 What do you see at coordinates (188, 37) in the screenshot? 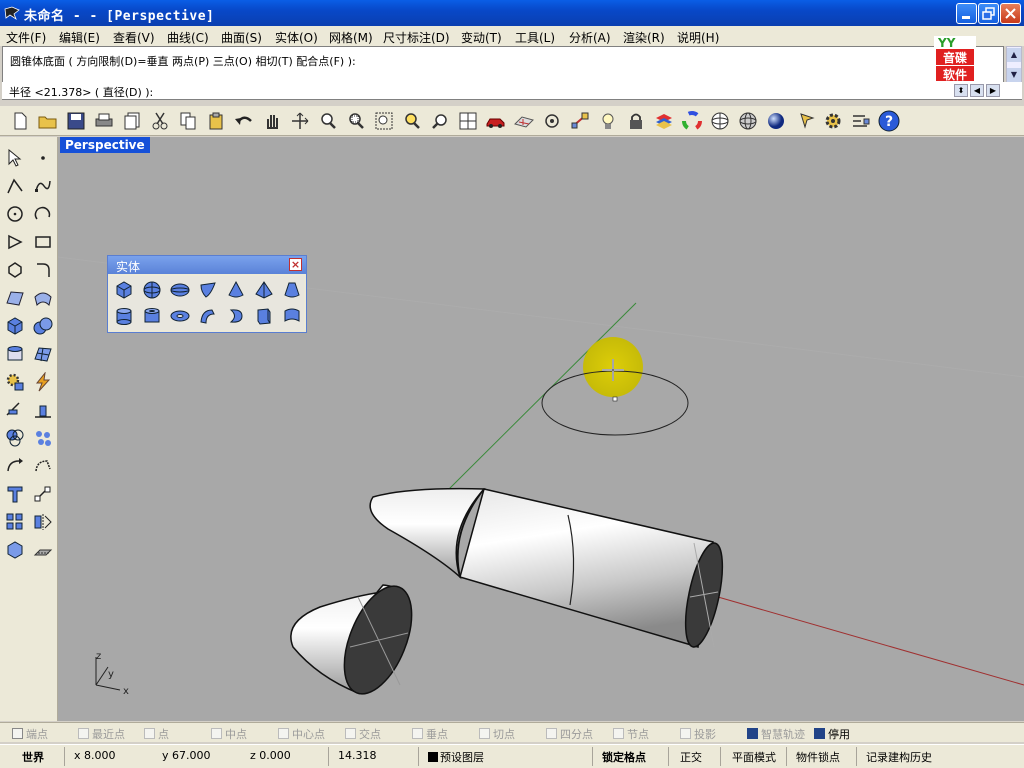
I see `menu-curve: 曲线(C)` at bounding box center [188, 37].